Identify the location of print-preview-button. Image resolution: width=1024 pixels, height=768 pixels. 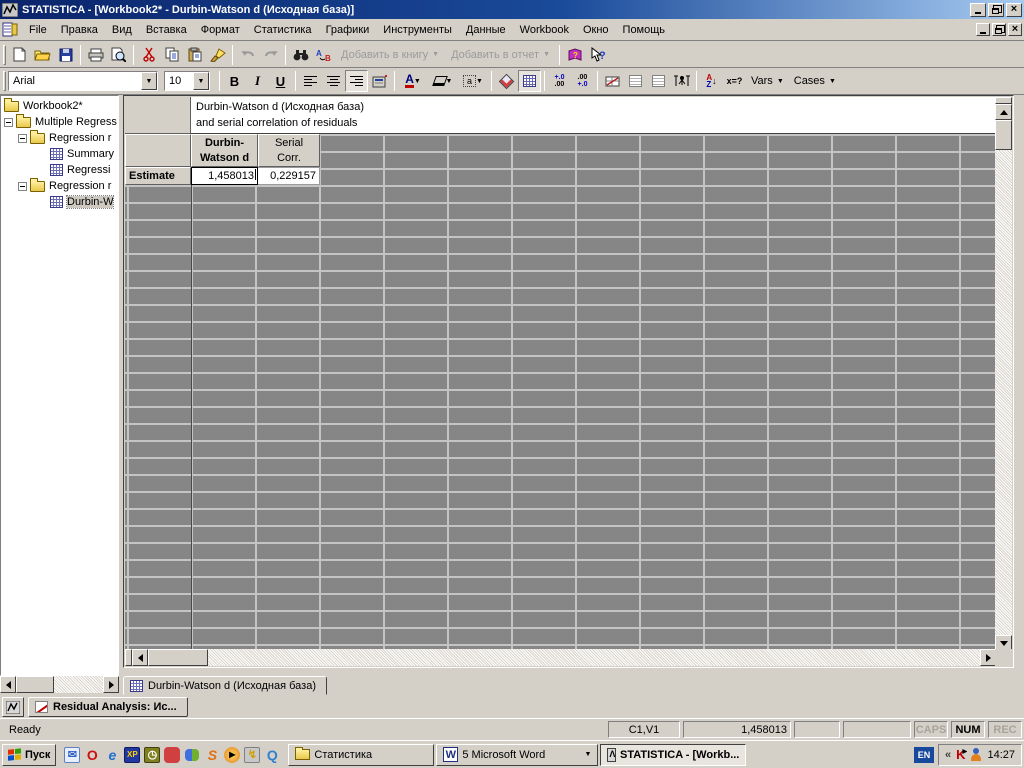
(118, 54).